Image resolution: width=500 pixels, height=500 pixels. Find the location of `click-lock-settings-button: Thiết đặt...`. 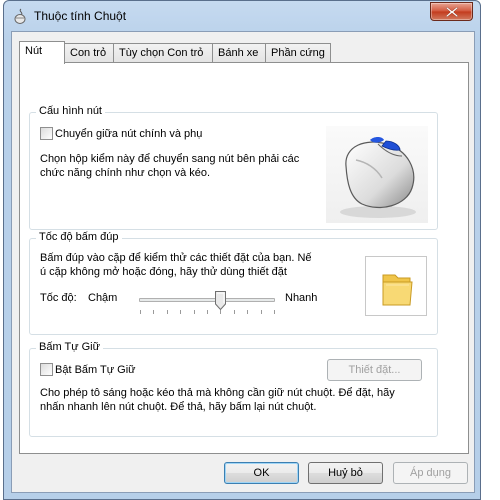

click-lock-settings-button: Thiết đặt... is located at coordinates (374, 370).